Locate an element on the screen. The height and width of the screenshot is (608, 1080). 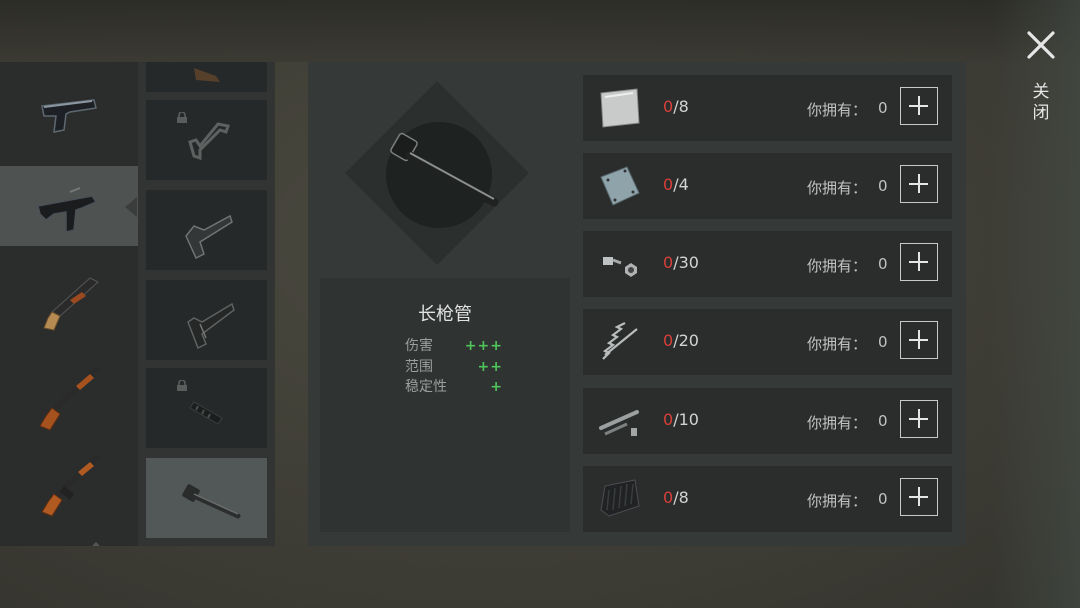
pipe-parts-icon is located at coordinates (619, 423).